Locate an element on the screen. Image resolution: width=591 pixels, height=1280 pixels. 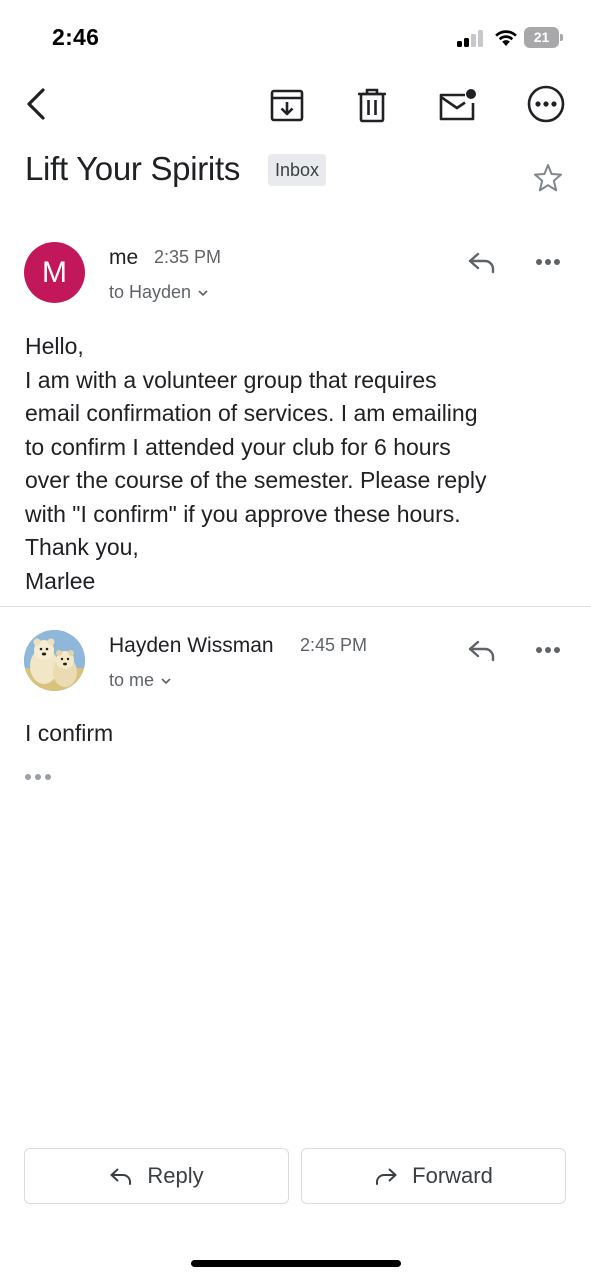
status-time: 2:46 is located at coordinates (76, 37).